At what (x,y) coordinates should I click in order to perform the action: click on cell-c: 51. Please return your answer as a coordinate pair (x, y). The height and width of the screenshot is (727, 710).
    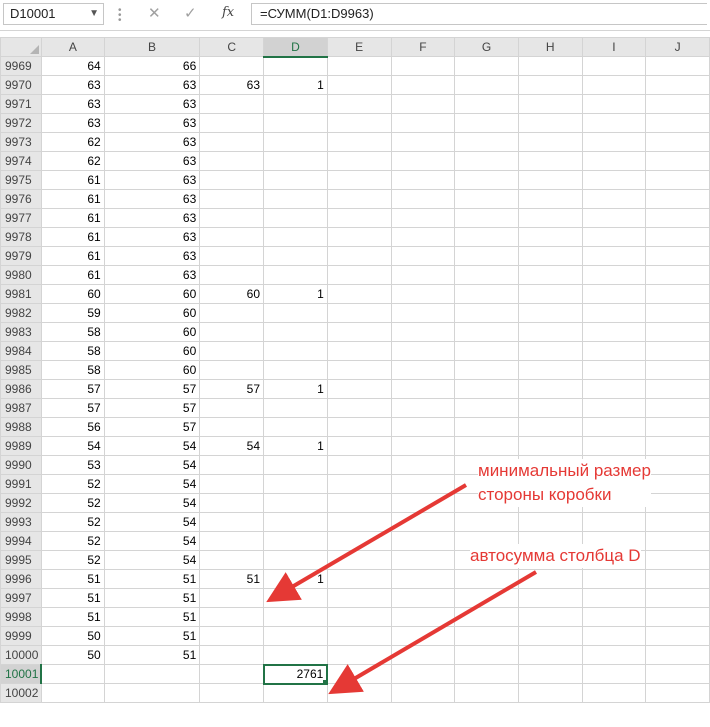
    Looking at the image, I should click on (232, 579).